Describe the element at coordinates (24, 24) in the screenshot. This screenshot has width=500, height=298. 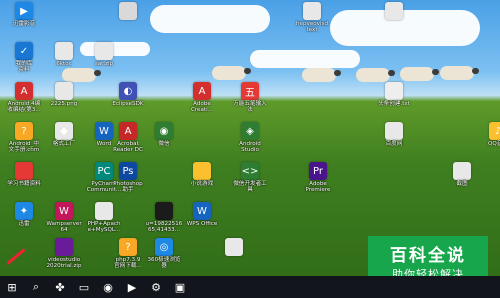
I see `desktop-icon-label: 迅雷影音` at that location.